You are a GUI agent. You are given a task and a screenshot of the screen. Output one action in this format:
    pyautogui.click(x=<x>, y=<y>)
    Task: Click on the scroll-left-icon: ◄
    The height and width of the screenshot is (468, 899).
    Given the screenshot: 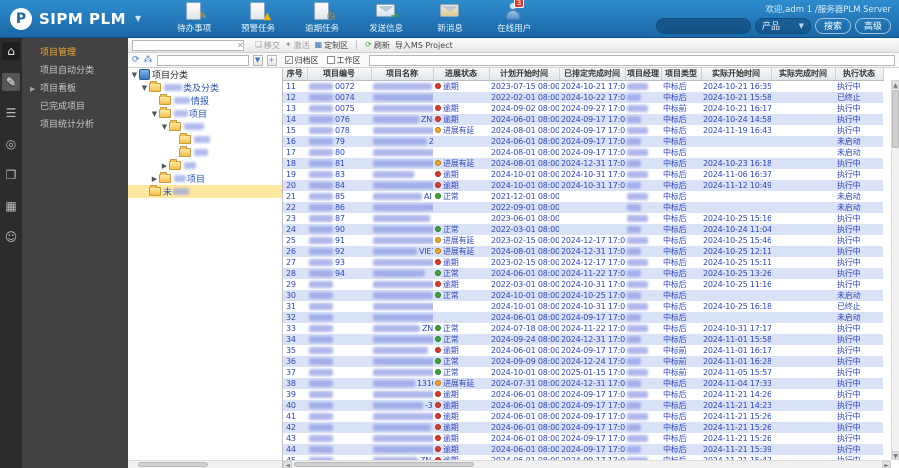 What is the action you would take?
    pyautogui.click(x=287, y=464)
    